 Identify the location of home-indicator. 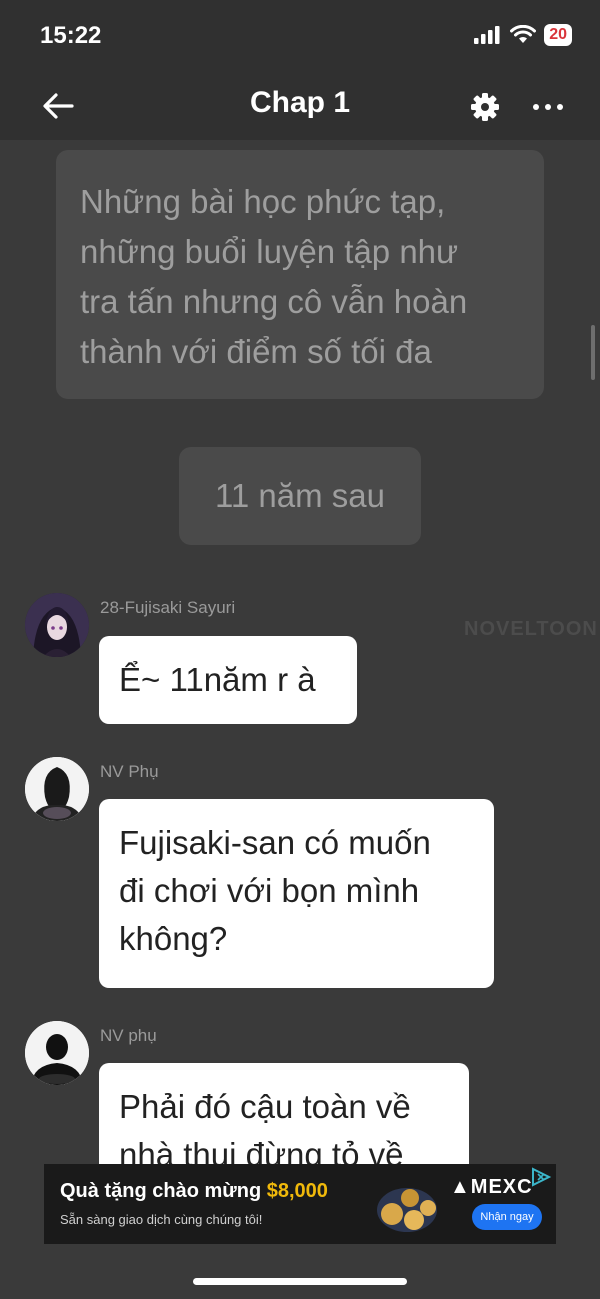
(300, 1281).